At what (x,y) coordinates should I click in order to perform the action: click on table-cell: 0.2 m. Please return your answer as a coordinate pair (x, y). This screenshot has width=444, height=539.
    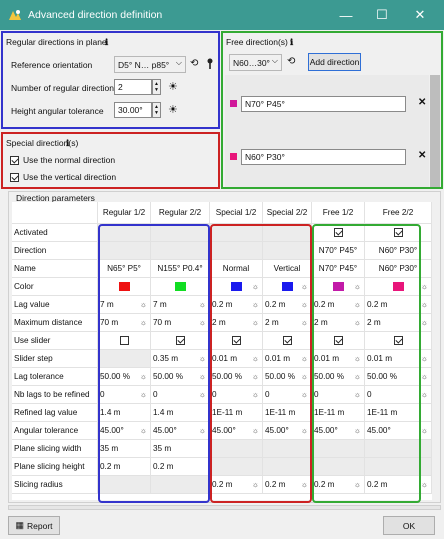
    Looking at the image, I should click on (180, 467).